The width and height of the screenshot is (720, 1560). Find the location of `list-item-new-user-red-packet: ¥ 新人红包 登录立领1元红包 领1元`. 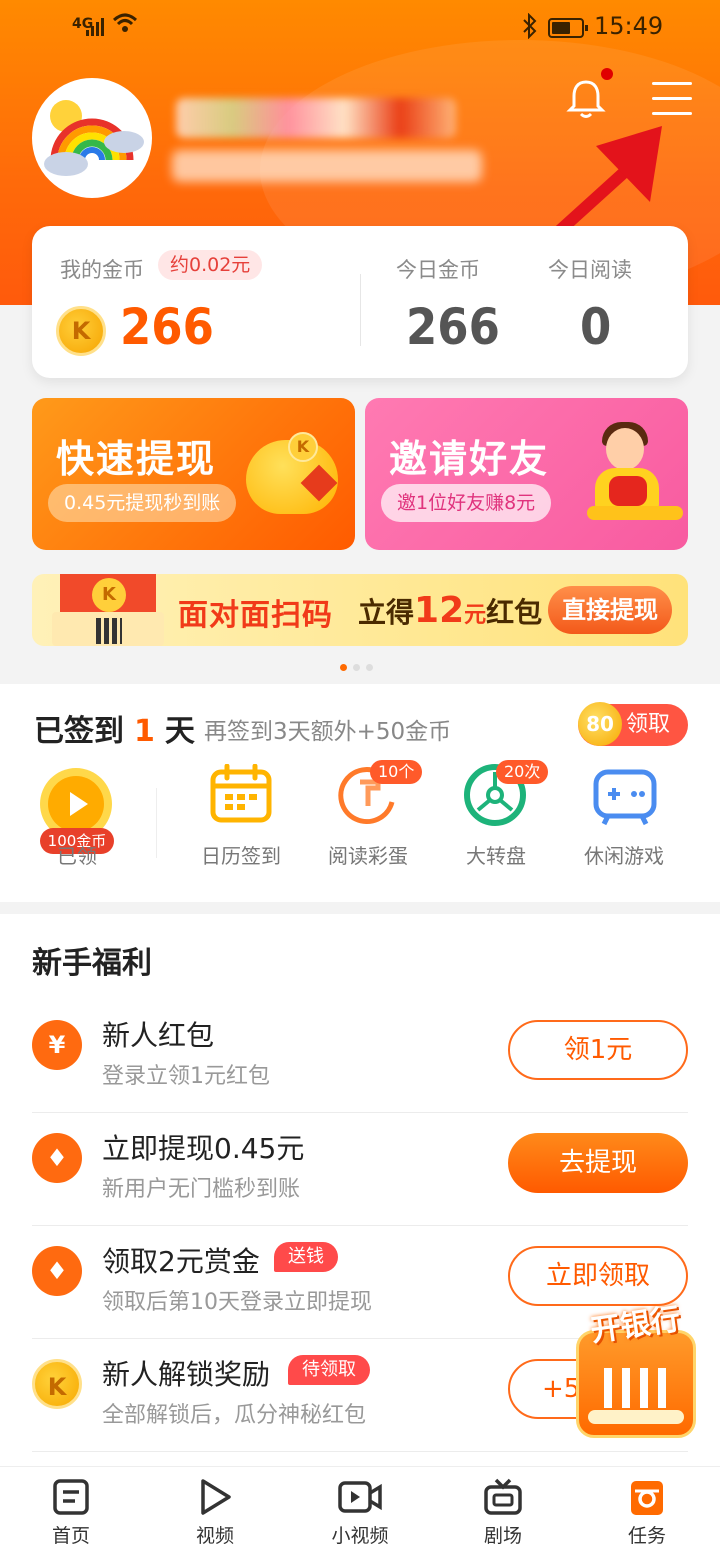

list-item-new-user-red-packet: ¥ 新人红包 登录立领1元红包 领1元 is located at coordinates (360, 1056).